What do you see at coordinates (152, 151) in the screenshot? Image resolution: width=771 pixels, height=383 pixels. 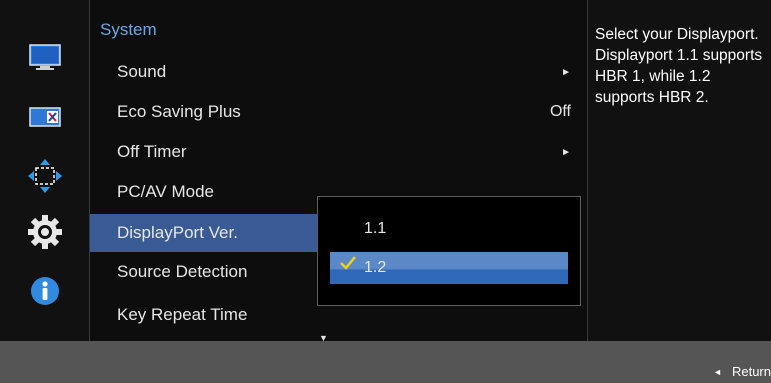 I see `menu-item-label: Off Timer` at bounding box center [152, 151].